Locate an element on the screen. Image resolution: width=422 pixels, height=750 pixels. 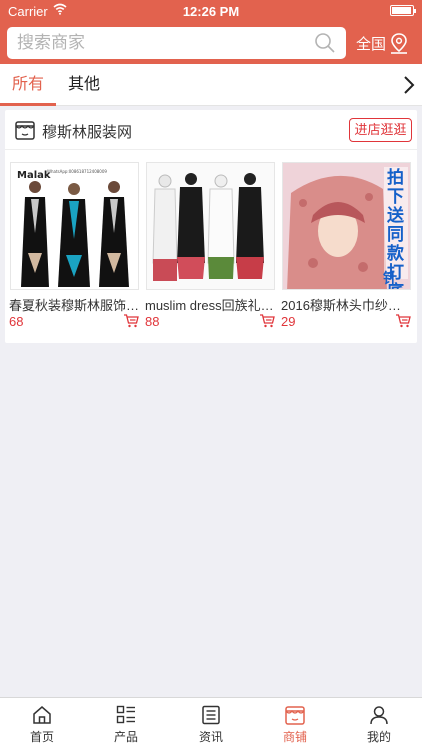
status-time: 12:26 PM is located at coordinates (211, 11).